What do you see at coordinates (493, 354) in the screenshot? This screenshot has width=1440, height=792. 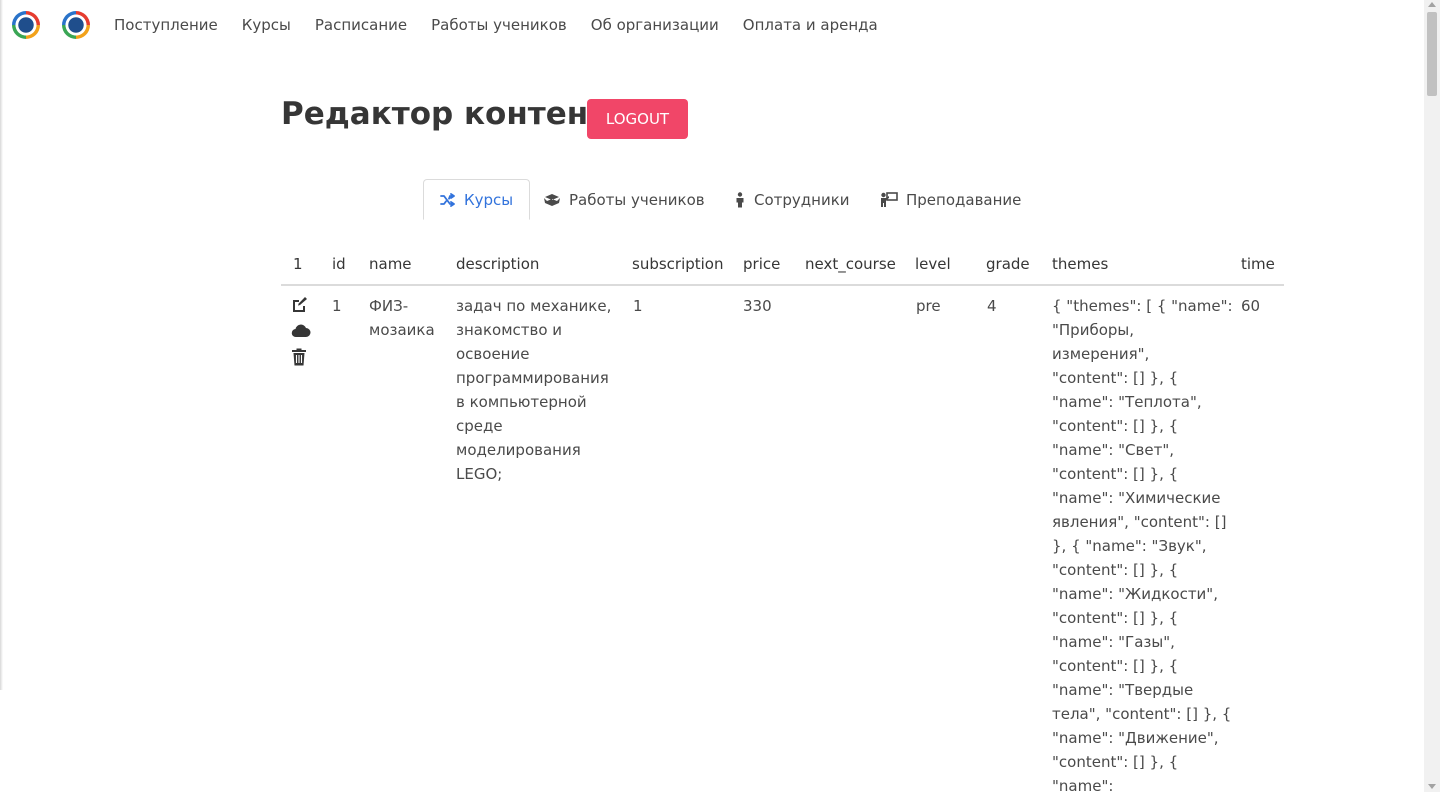 I see `cell-line: освоение` at bounding box center [493, 354].